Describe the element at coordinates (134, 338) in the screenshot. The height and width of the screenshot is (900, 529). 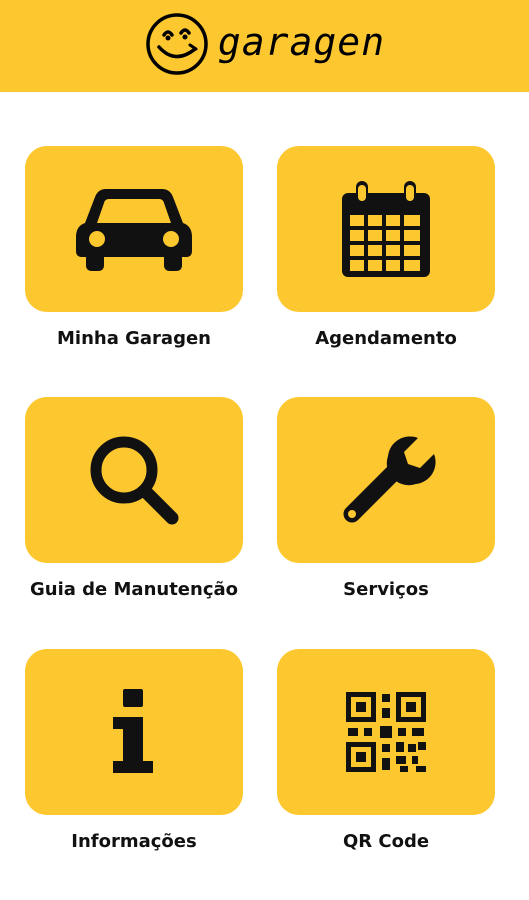
I see `minha-garagen-label: Minha Garagen` at that location.